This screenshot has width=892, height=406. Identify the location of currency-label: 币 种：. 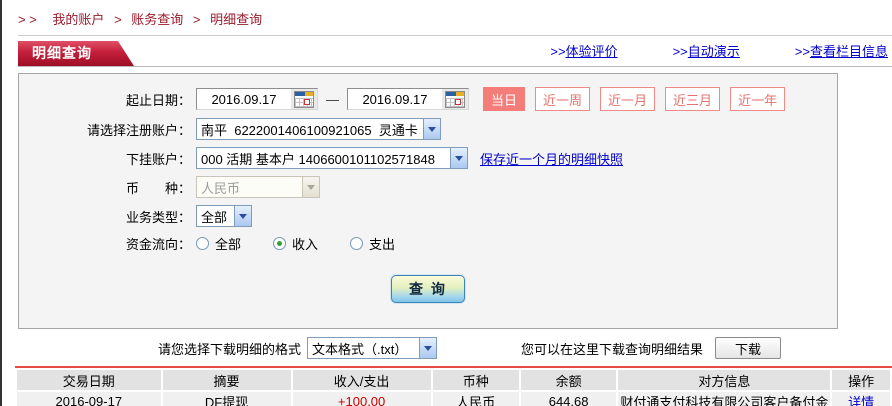
(158, 188).